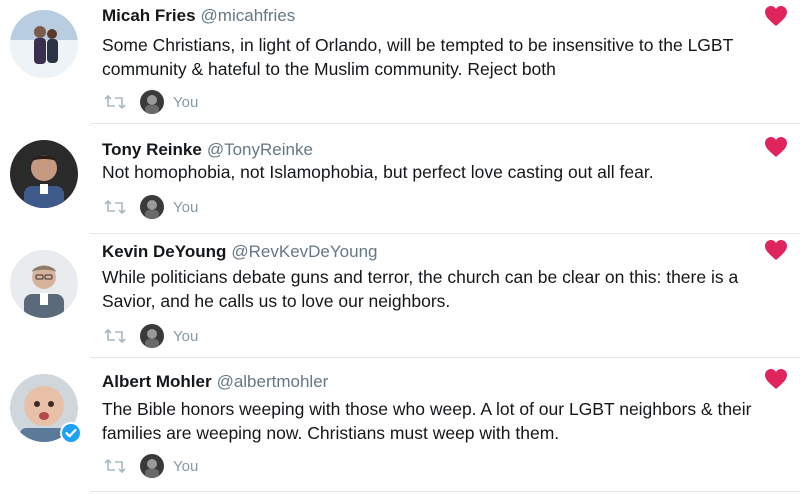  I want to click on author-name: Albert Mohler, so click(157, 381).